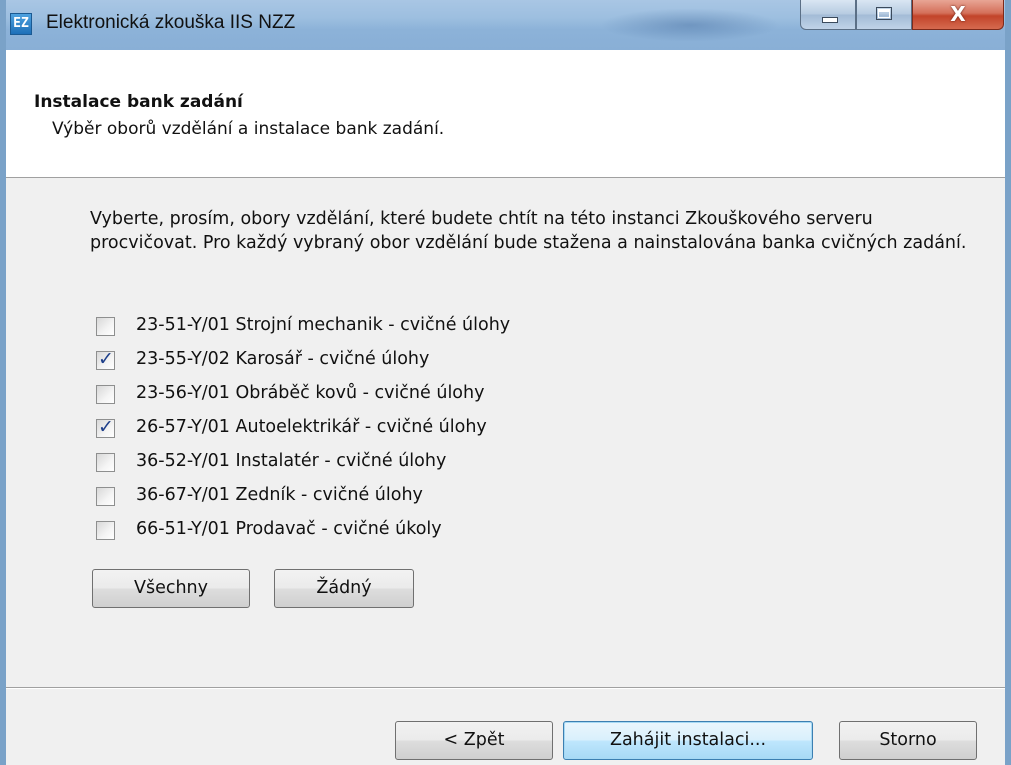  I want to click on field-checkbox-item: 23-55-Y/02 Karosář - cvičné úlohy, so click(390, 363).